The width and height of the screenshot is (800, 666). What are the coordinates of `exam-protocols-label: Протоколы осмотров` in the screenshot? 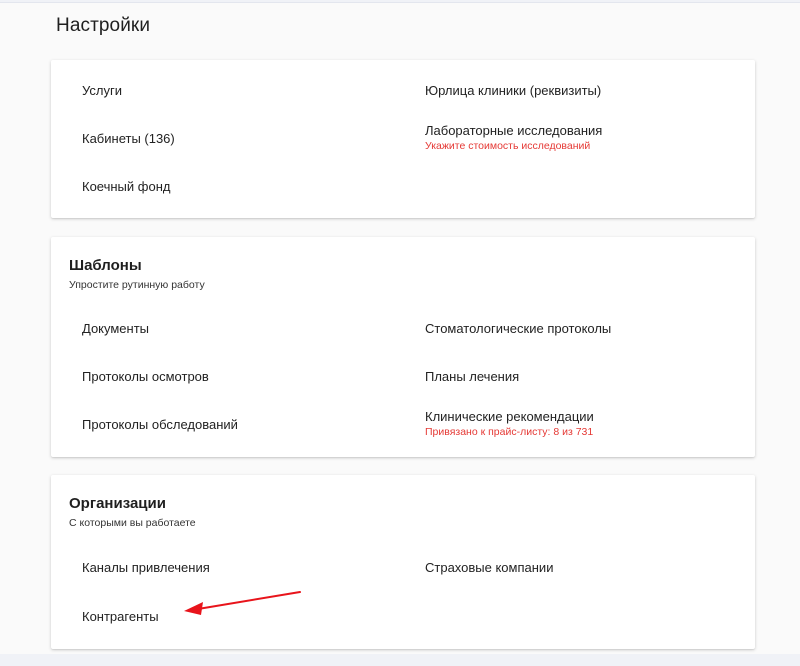 It's located at (145, 376).